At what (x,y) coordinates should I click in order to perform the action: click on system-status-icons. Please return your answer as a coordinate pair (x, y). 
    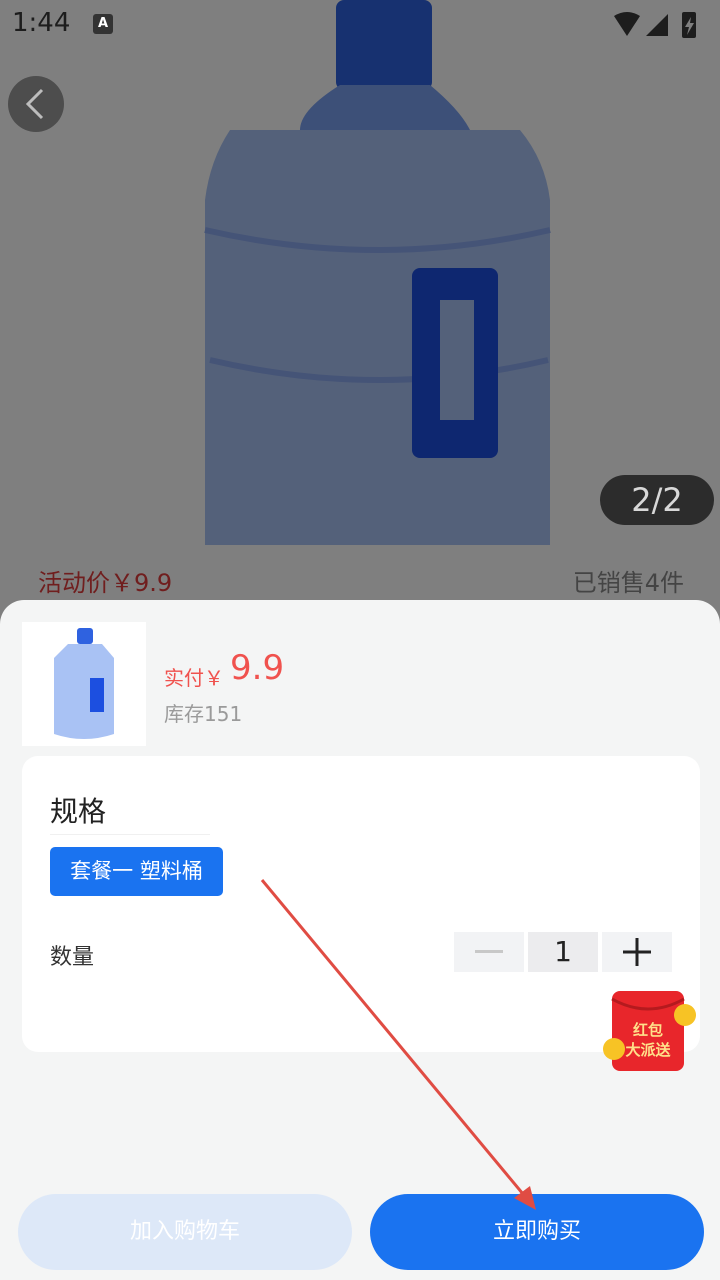
    Looking at the image, I should click on (655, 25).